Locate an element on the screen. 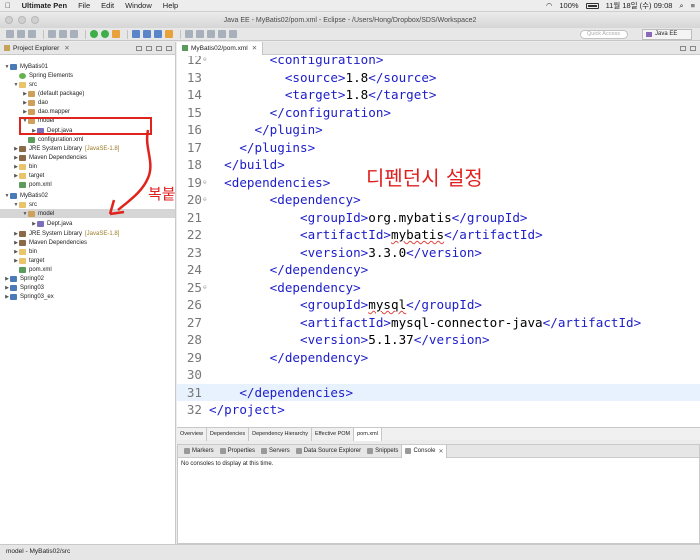  menu-window: Window is located at coordinates (138, 5).